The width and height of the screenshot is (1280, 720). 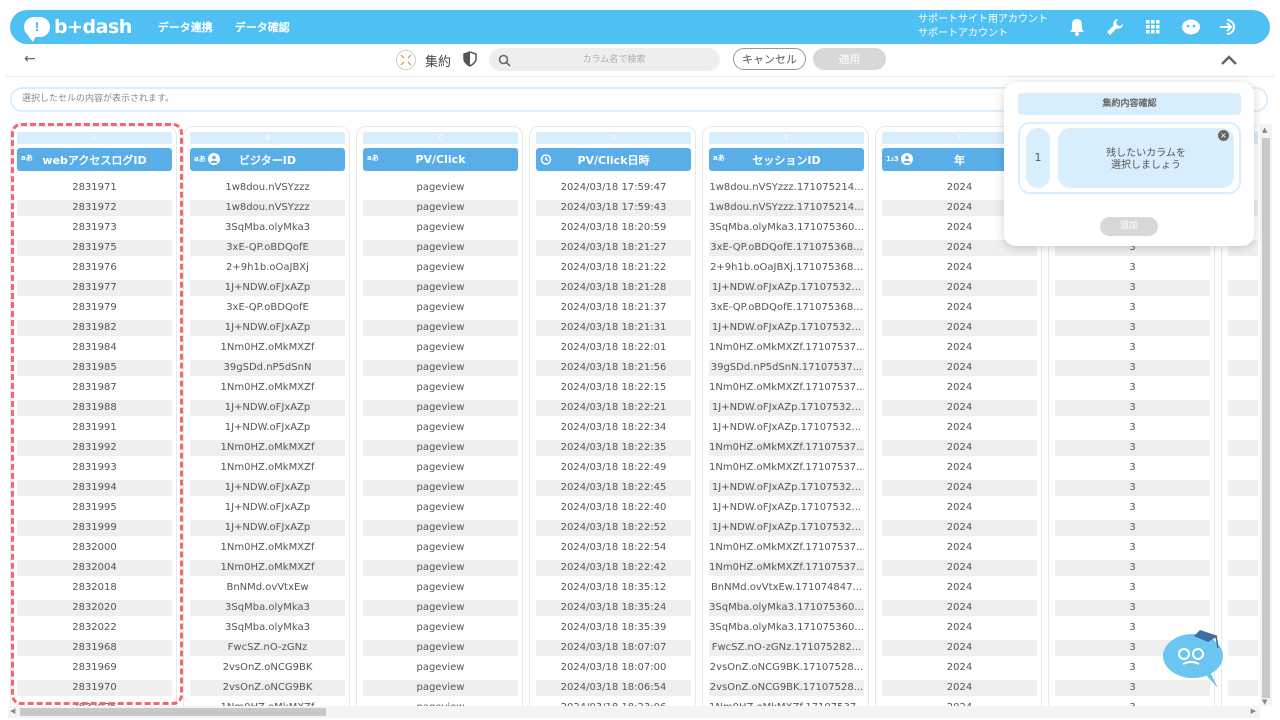 I want to click on aggregate-item: 1 残したいカラムを 選択しましょう ×, so click(x=1129, y=158).